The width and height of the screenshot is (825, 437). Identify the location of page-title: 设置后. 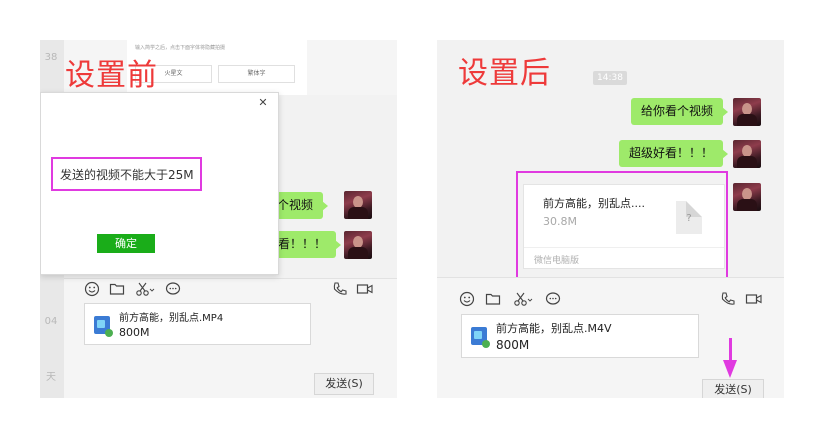
(504, 73).